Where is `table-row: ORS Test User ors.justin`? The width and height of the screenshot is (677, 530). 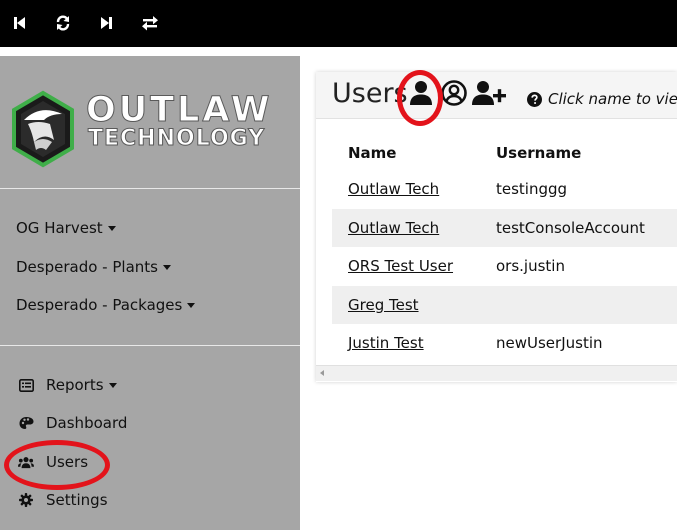
table-row: ORS Test User ors.justin is located at coordinates (504, 266).